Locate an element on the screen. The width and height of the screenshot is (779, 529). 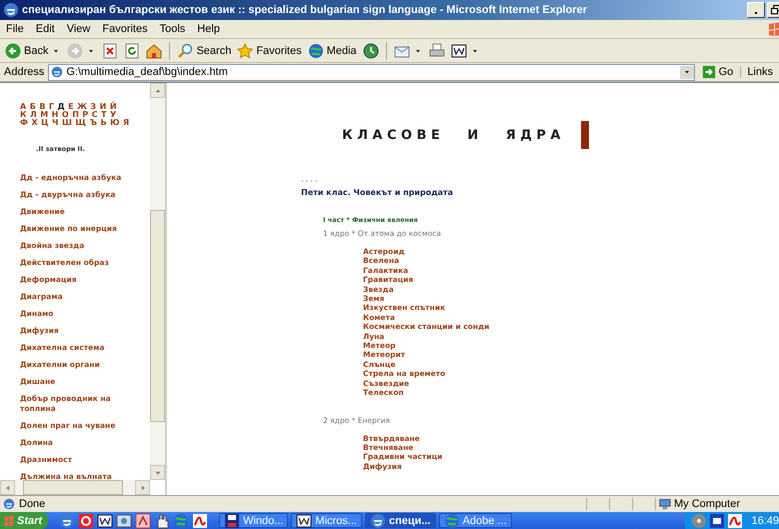
letter-link: Г is located at coordinates (51, 107).